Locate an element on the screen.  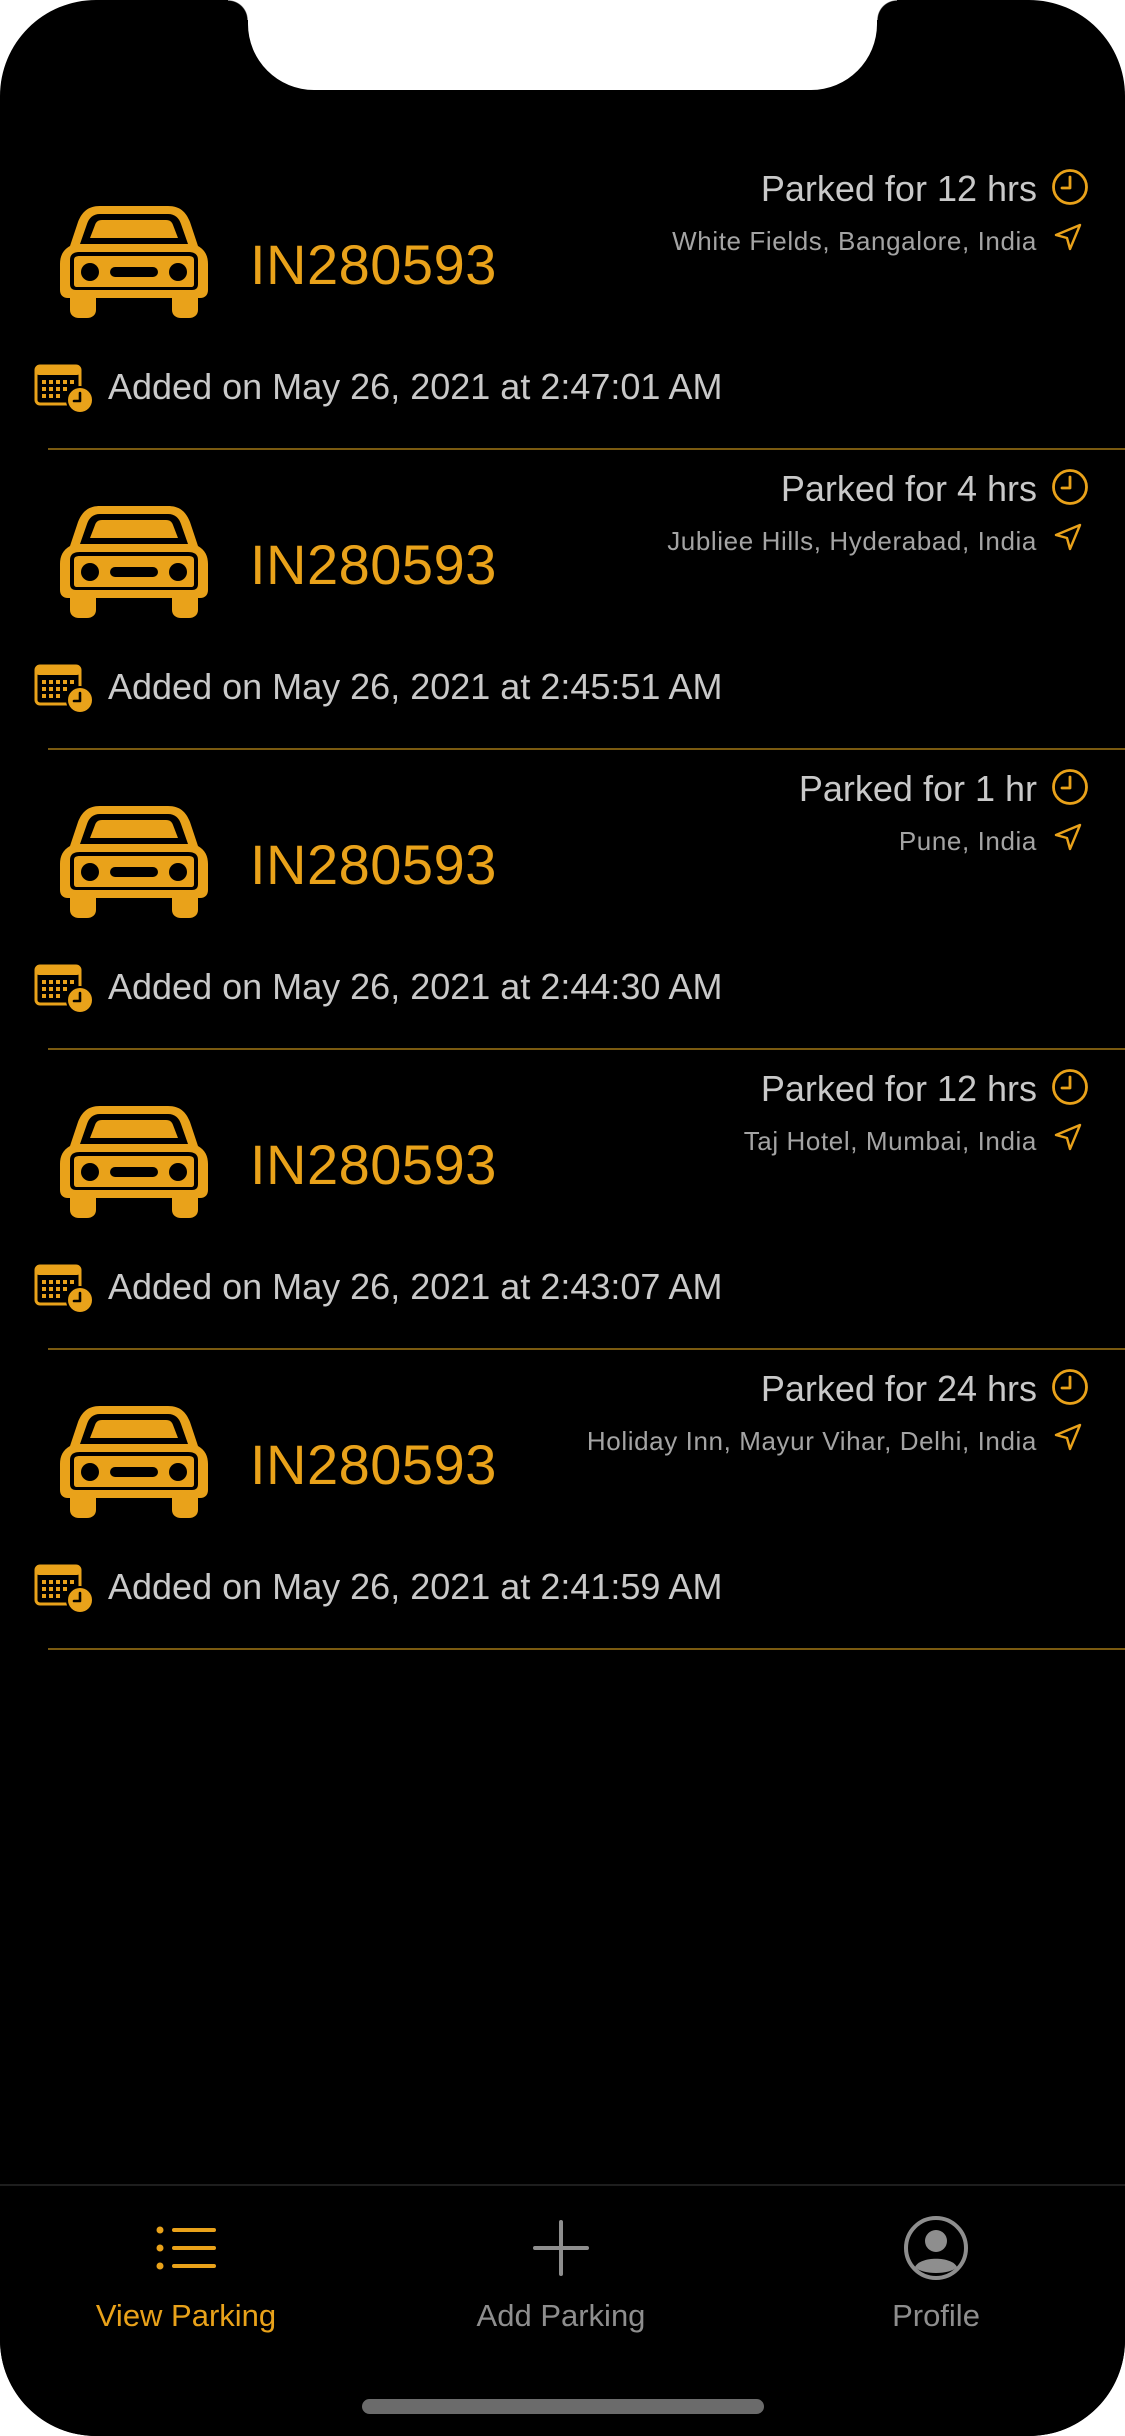
added-timestamp: Added on May 26, 2021 at 2:44:30 AM is located at coordinates (415, 986).